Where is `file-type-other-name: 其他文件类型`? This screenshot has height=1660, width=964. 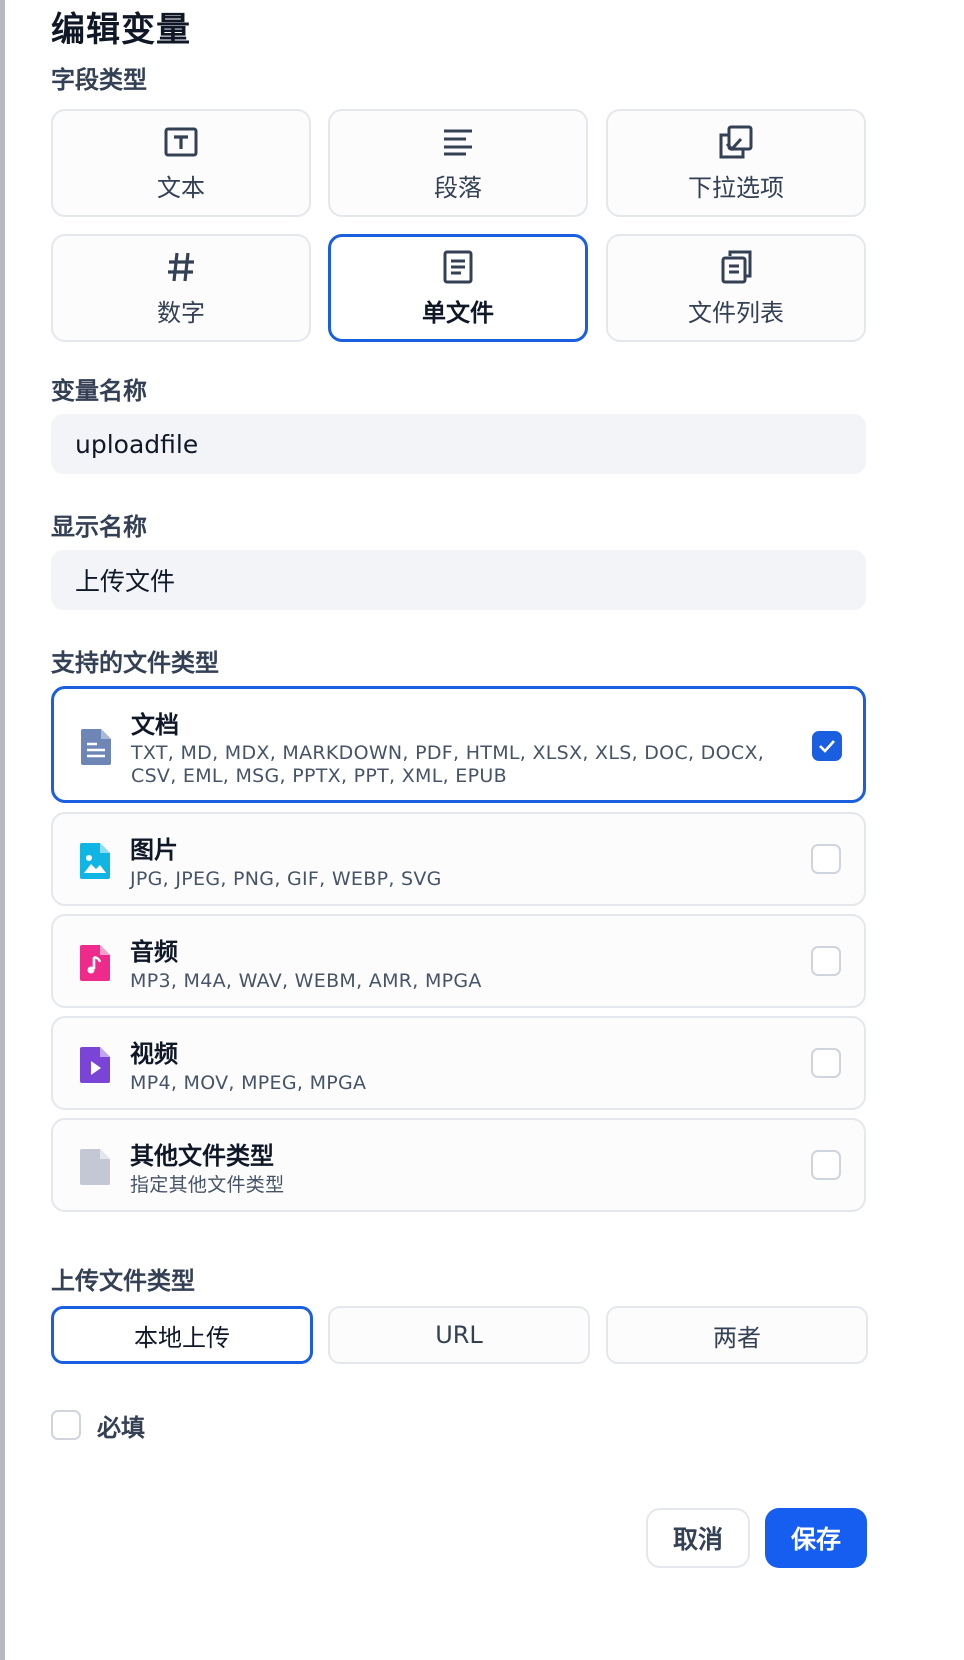
file-type-other-name: 其他文件类型 is located at coordinates (202, 1156).